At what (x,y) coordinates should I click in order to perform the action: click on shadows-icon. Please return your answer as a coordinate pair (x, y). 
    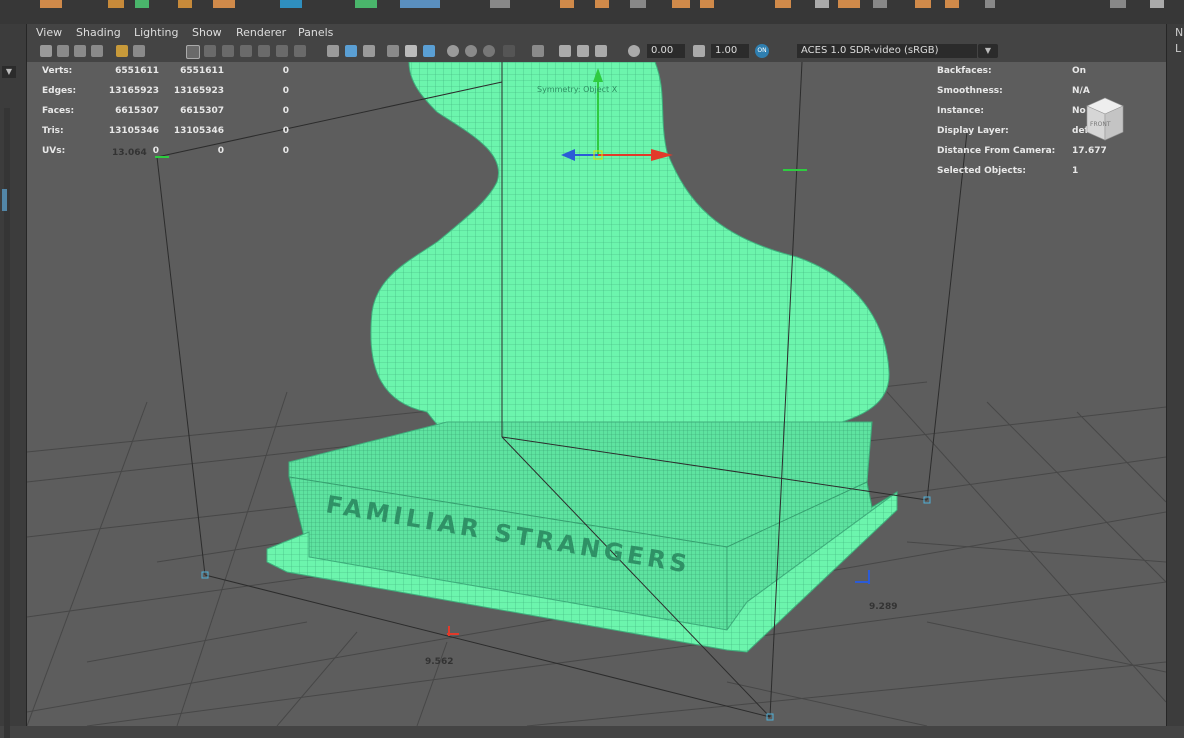
    Looking at the image, I should click on (429, 51).